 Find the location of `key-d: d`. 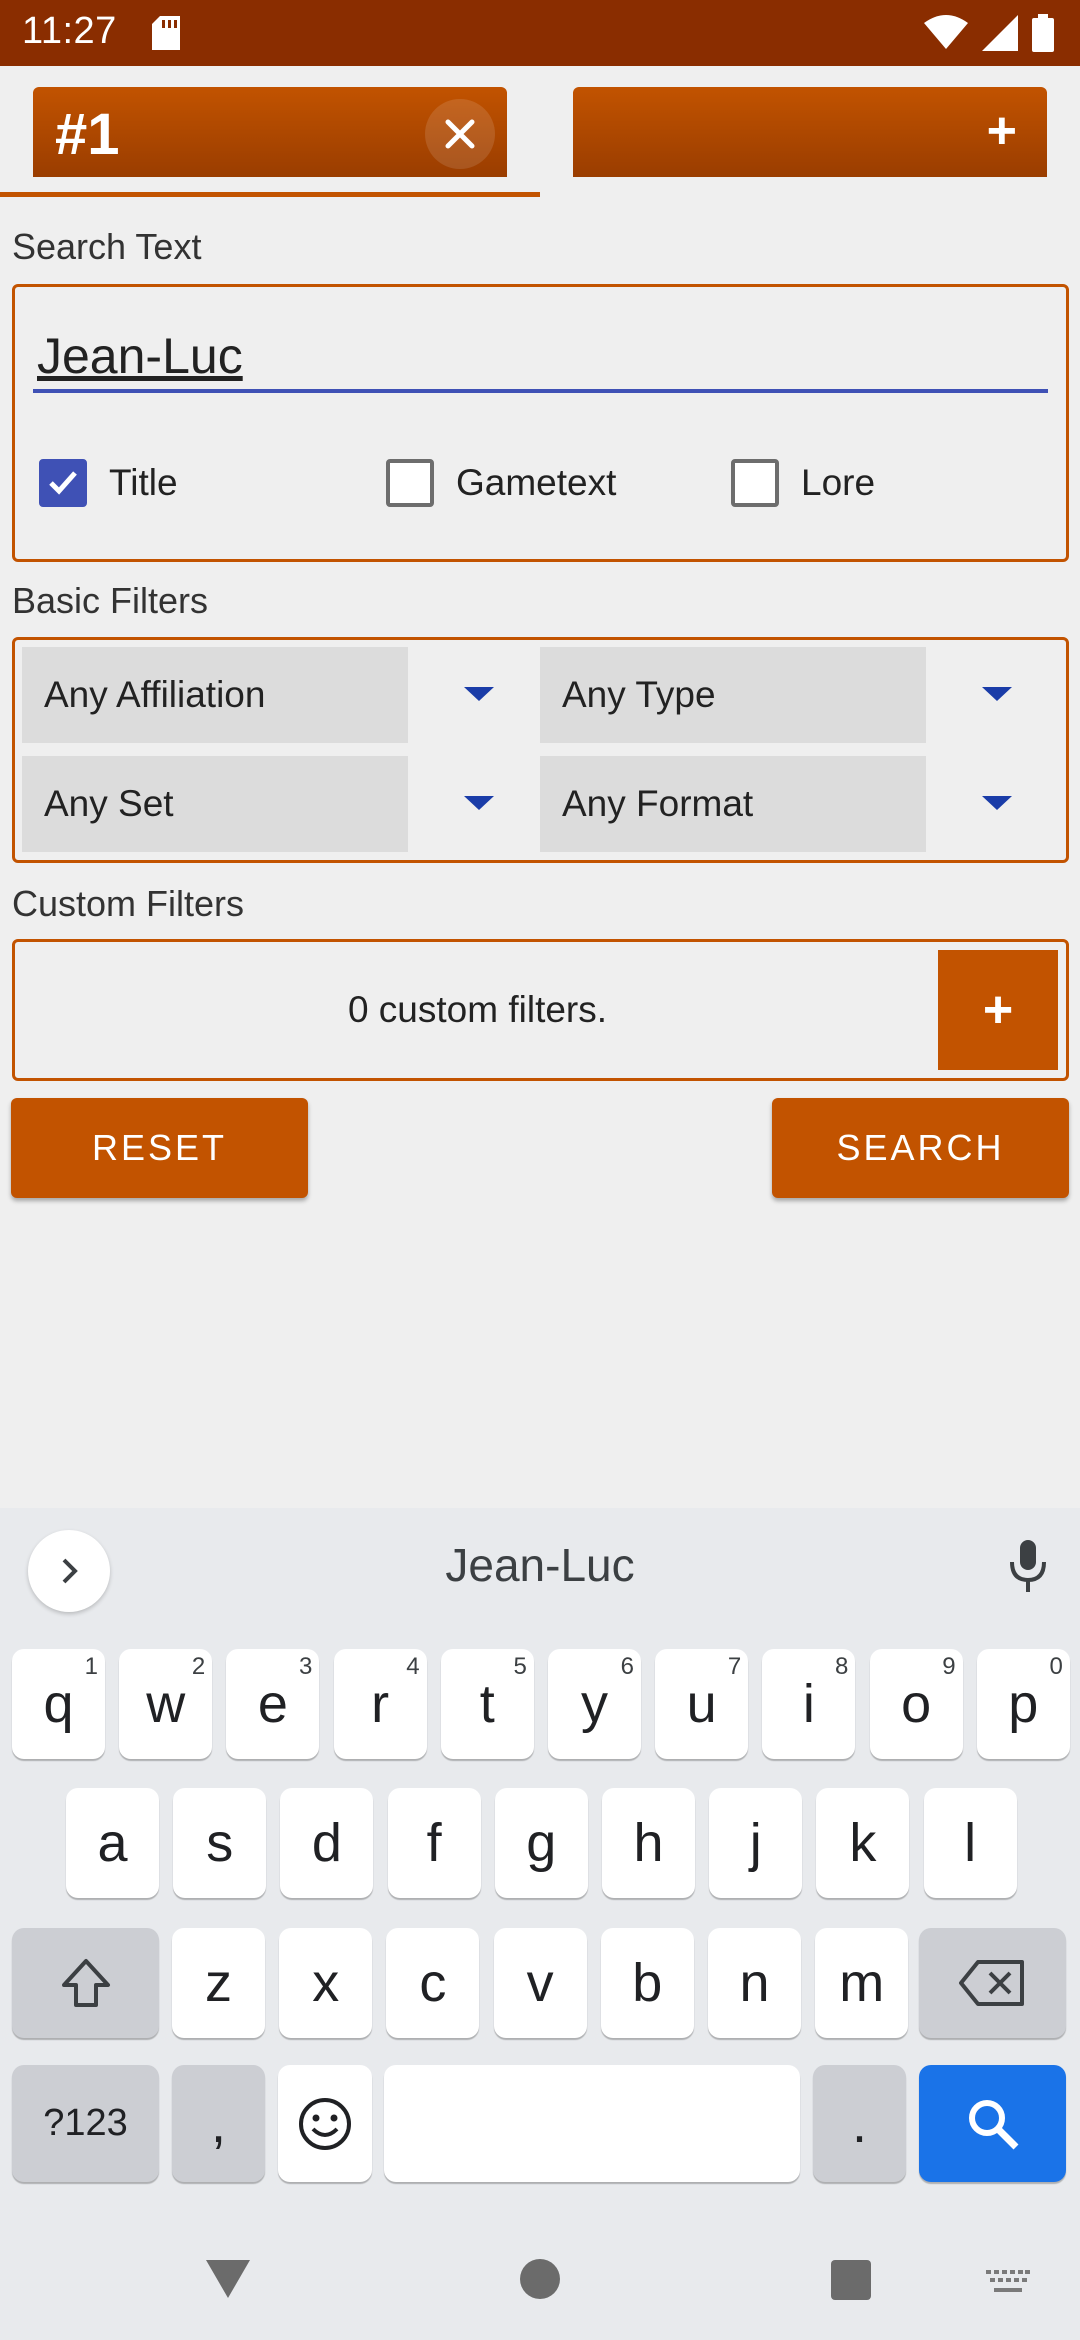

key-d: d is located at coordinates (327, 1843).